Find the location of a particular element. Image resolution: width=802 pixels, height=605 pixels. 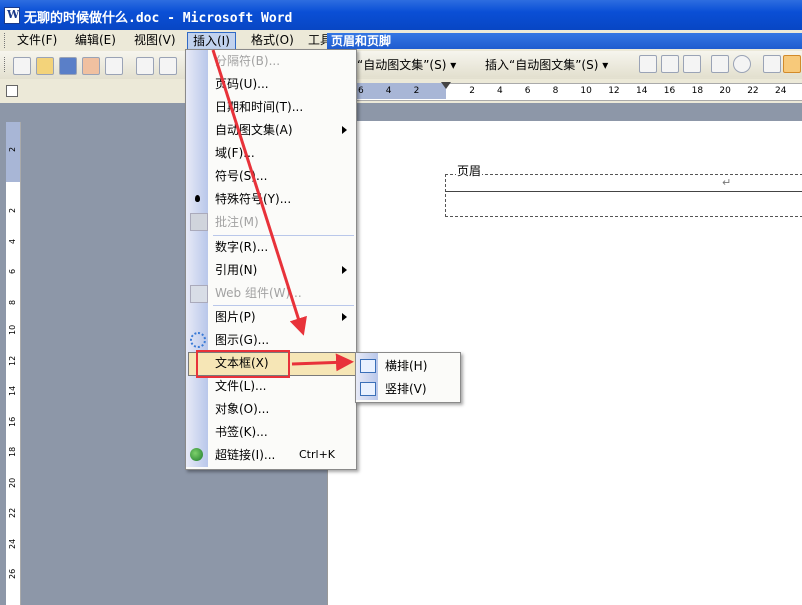

picture-submenu-arrow-icon is located at coordinates (344, 317).